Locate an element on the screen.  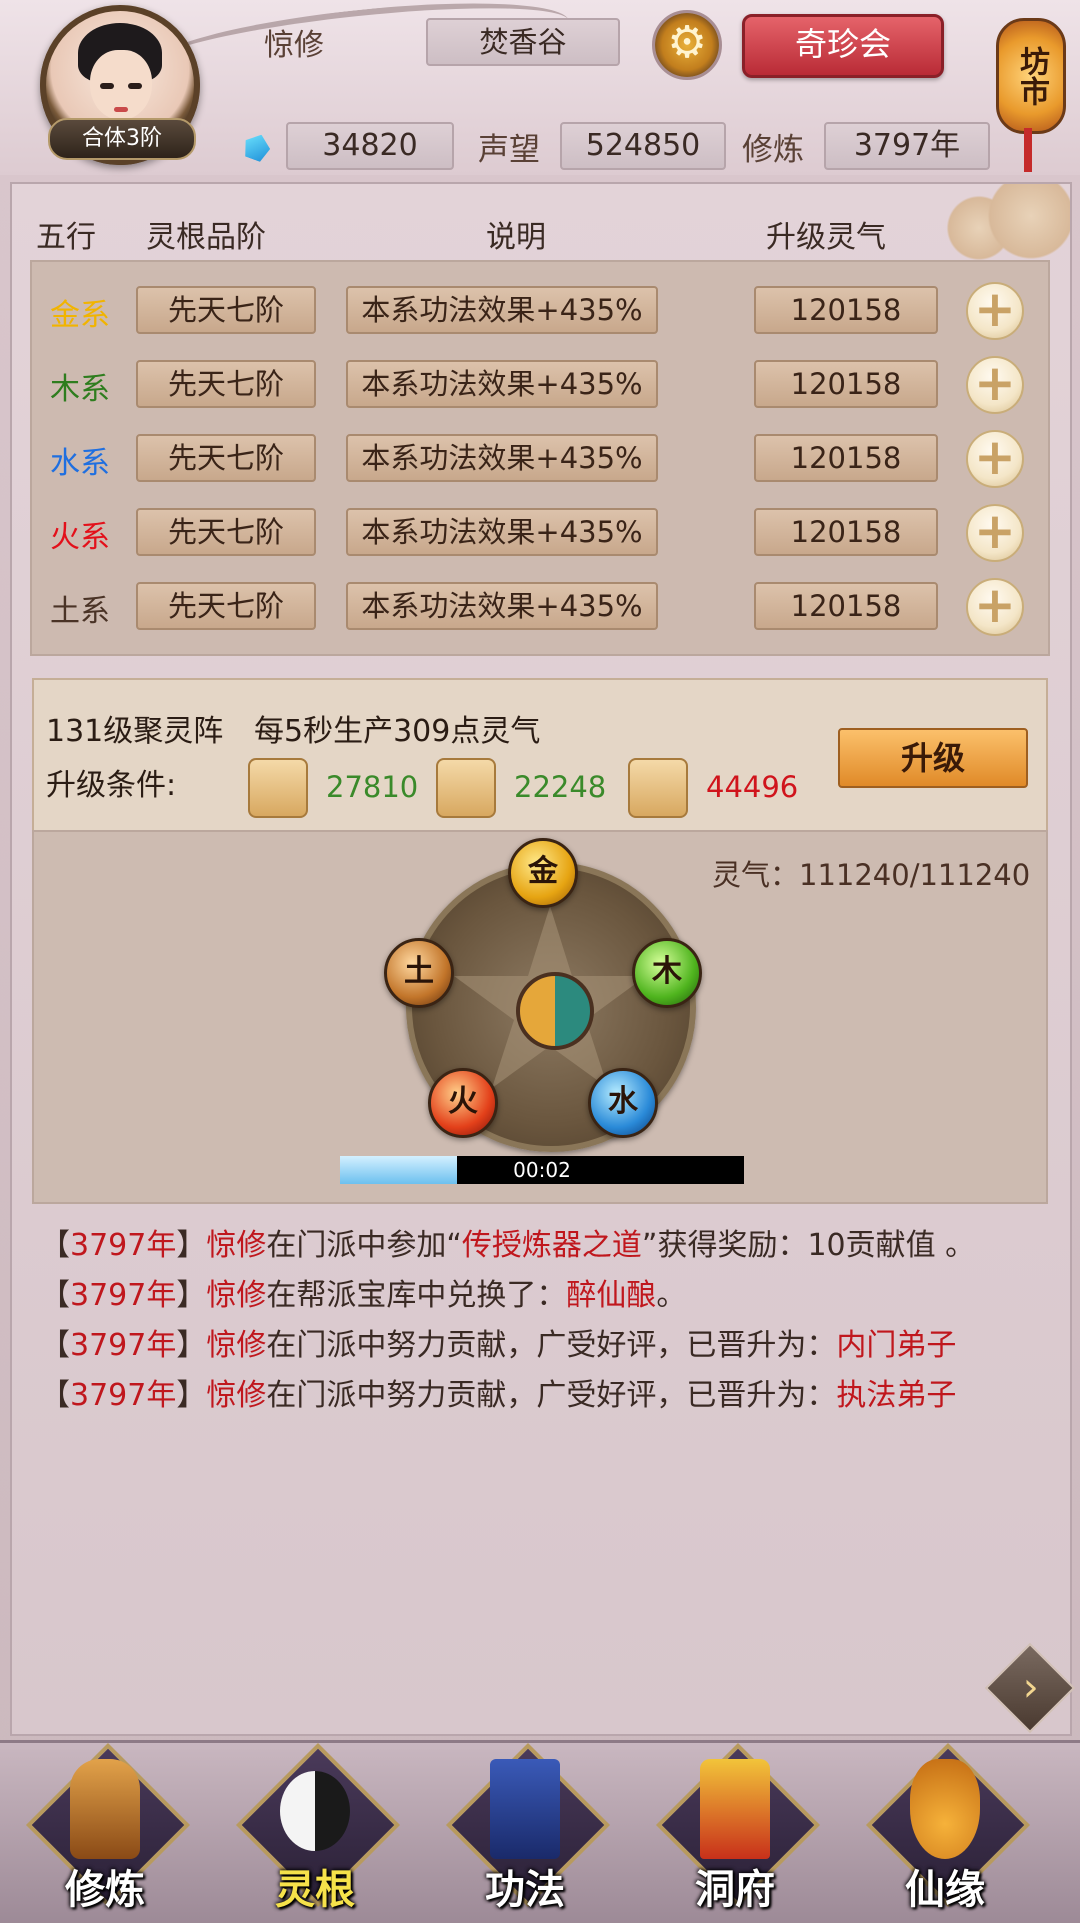
log-highlight: 传授炼器之道 is located at coordinates (551, 1245).